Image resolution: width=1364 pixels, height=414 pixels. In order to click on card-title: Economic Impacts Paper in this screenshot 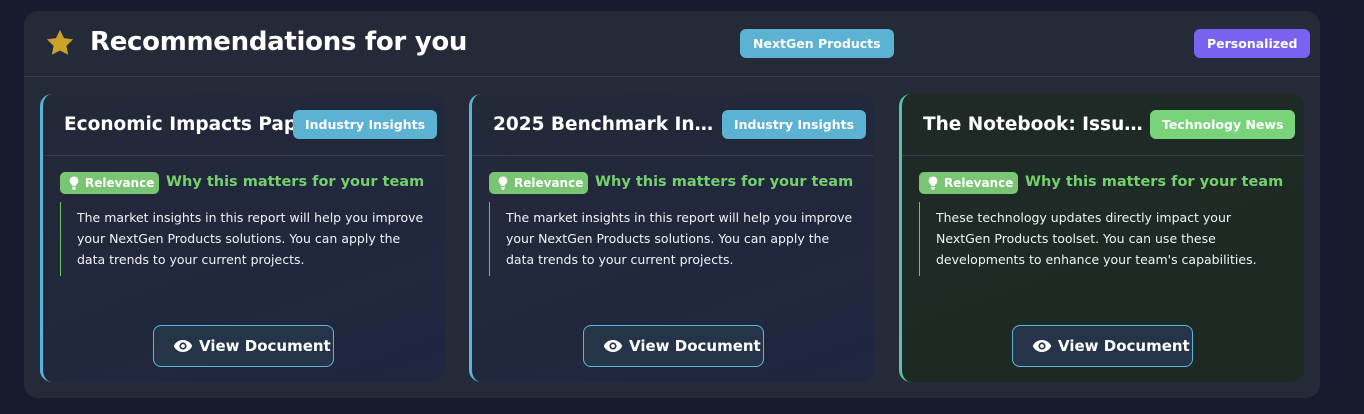, I will do `click(191, 124)`.